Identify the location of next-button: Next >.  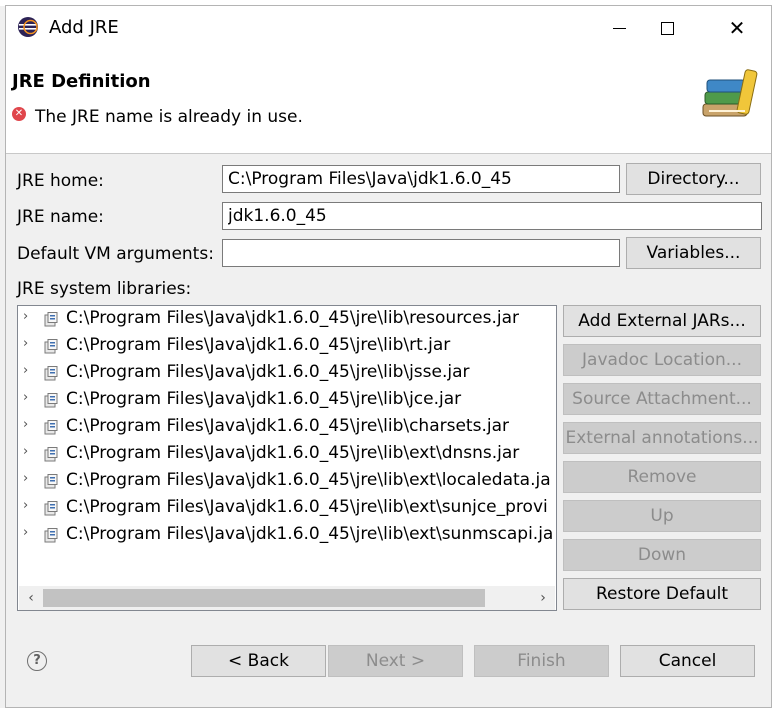
(395, 661).